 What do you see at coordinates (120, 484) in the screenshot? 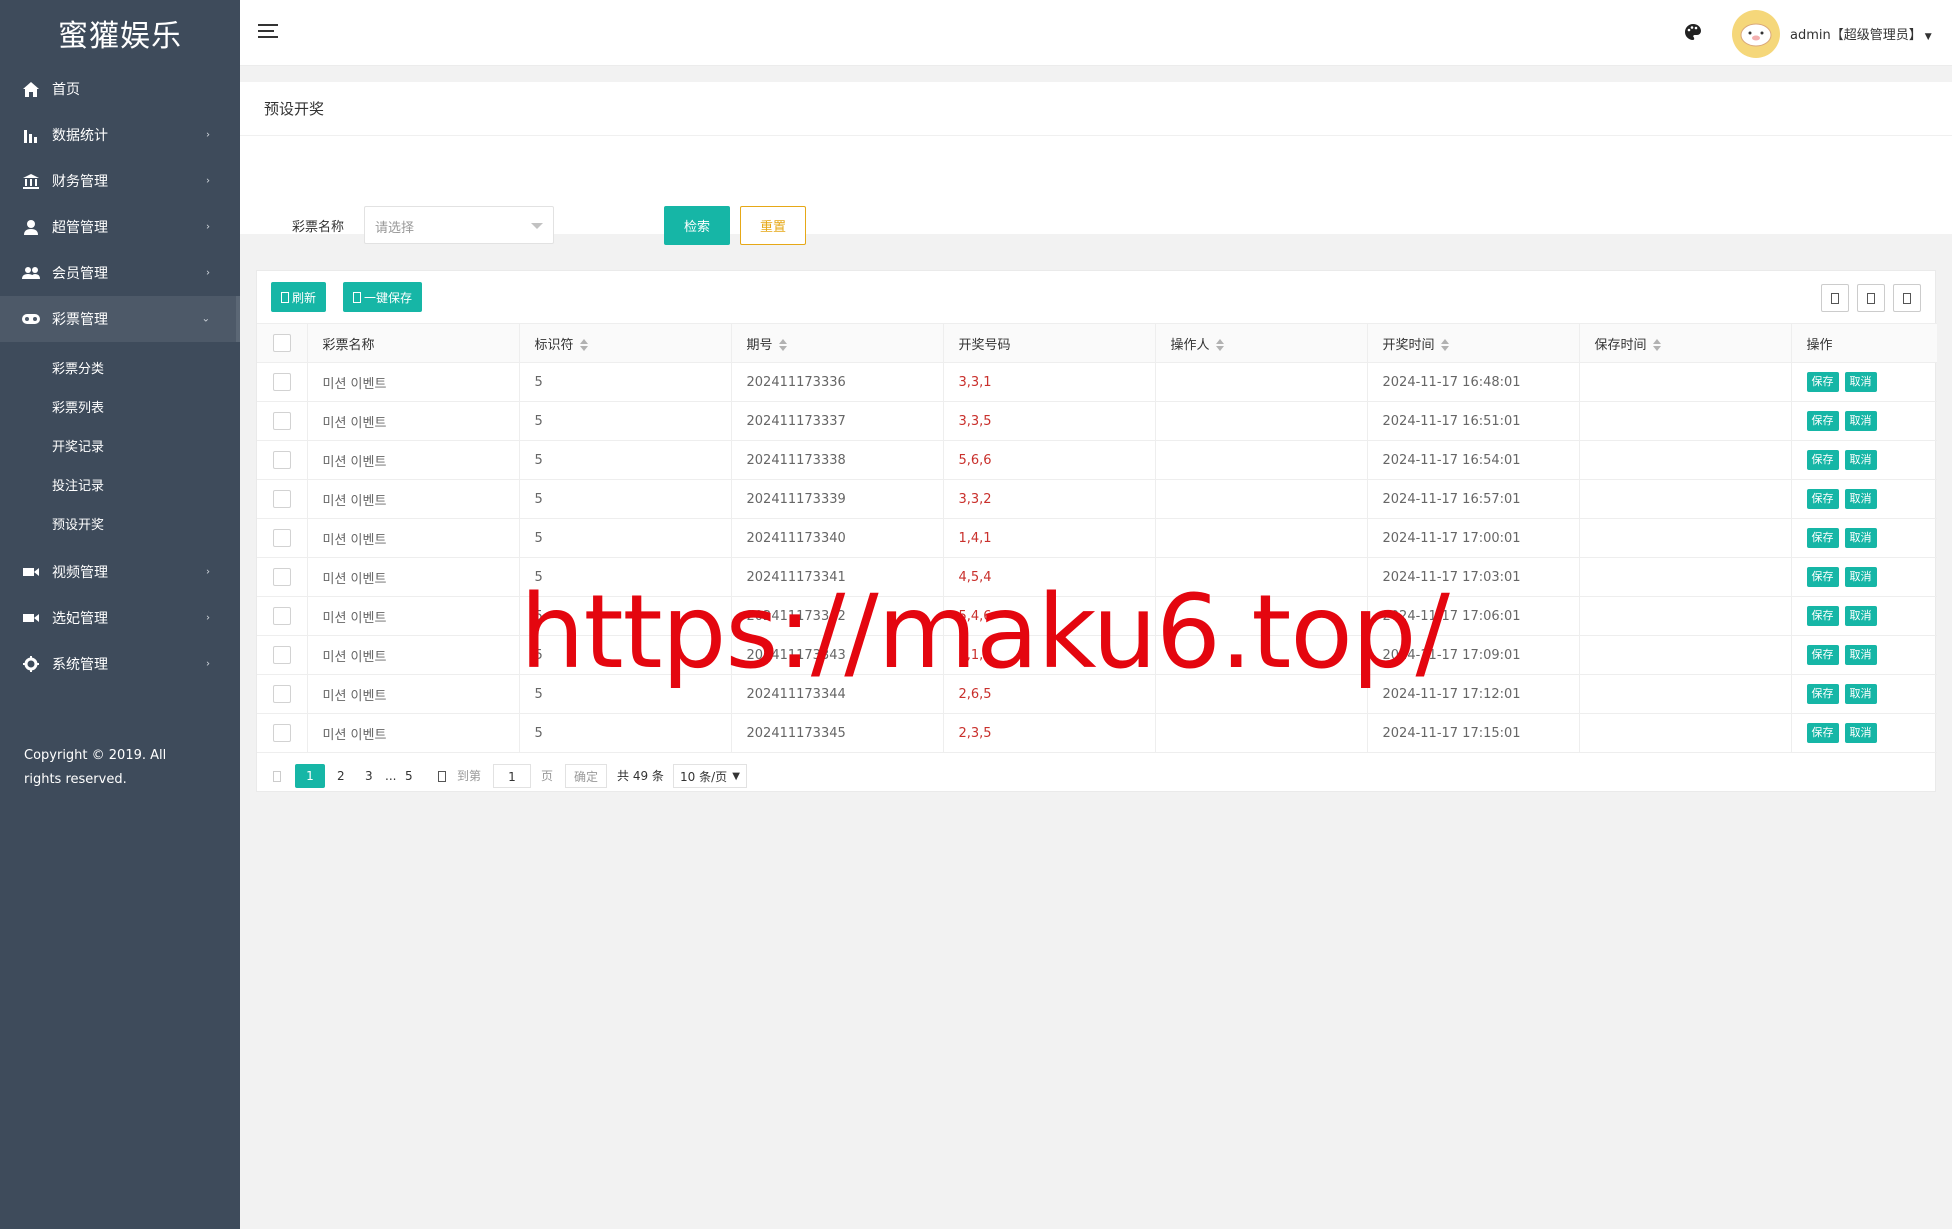
I see `sidebar-subitem-bet-records: 投注记录` at bounding box center [120, 484].